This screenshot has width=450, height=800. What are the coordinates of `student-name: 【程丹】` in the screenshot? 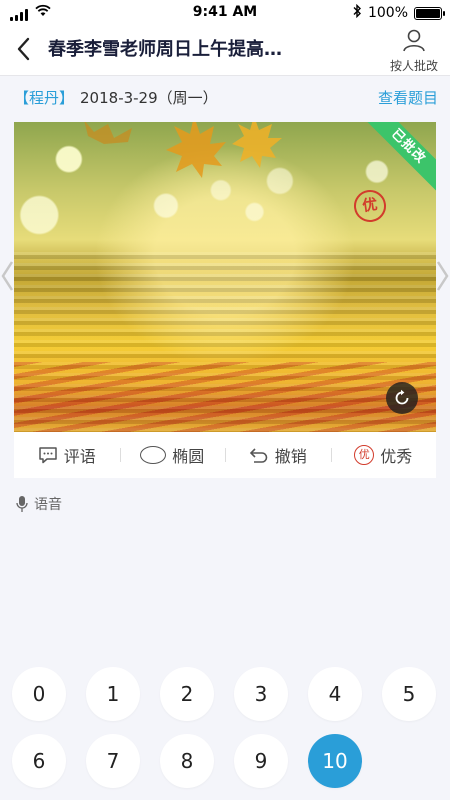 It's located at (44, 98).